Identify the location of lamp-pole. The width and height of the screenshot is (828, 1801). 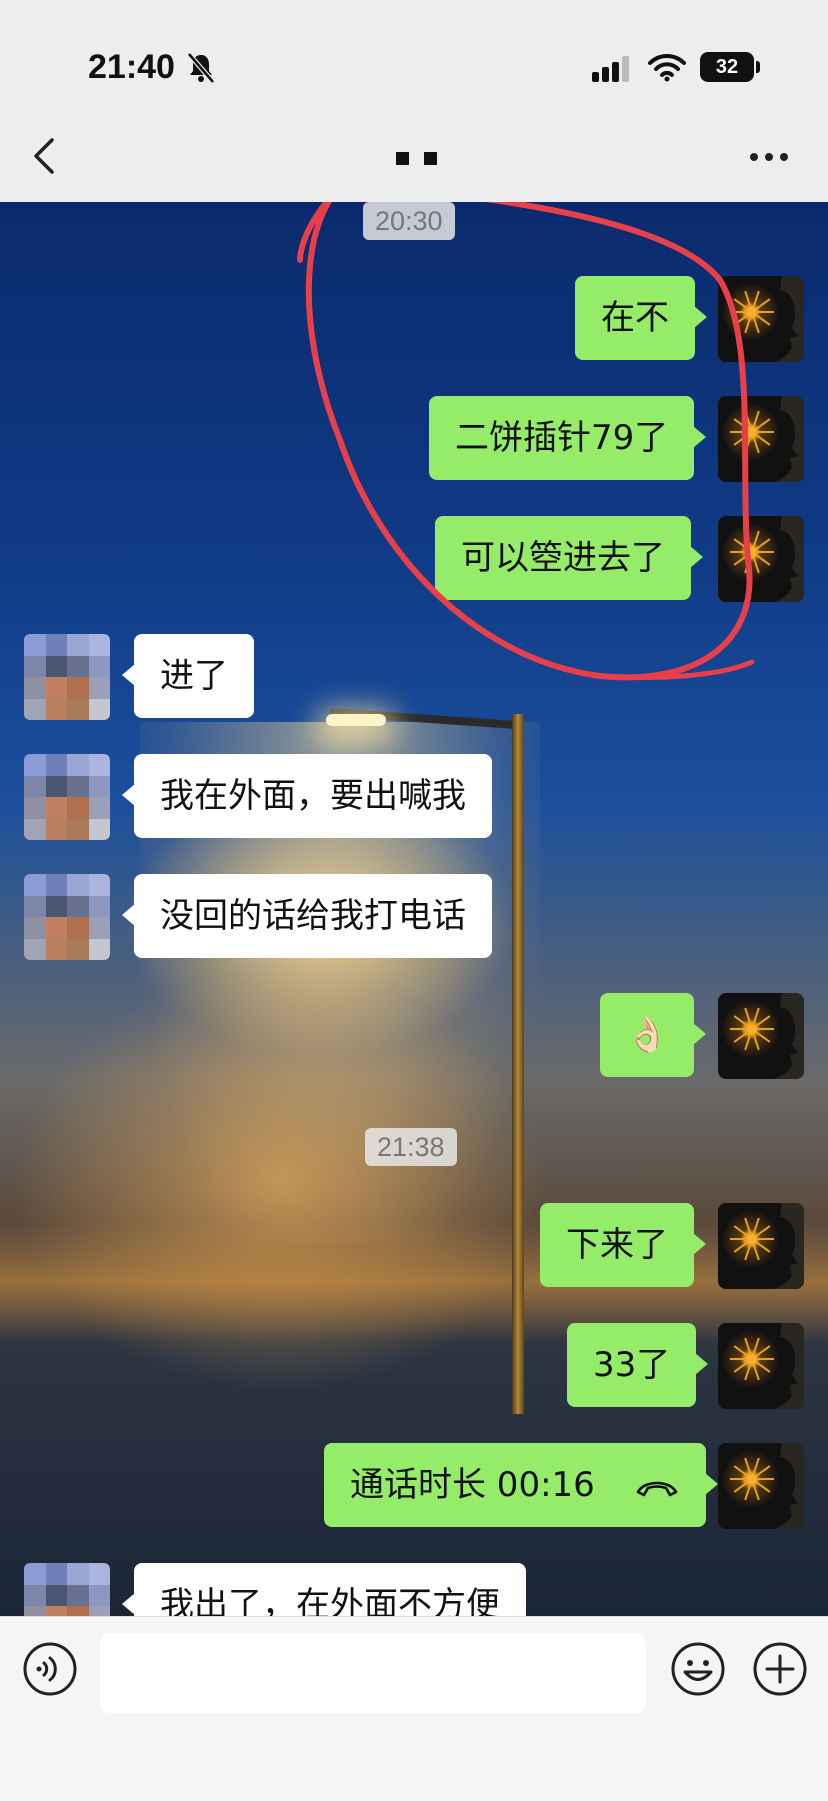
(518, 1064).